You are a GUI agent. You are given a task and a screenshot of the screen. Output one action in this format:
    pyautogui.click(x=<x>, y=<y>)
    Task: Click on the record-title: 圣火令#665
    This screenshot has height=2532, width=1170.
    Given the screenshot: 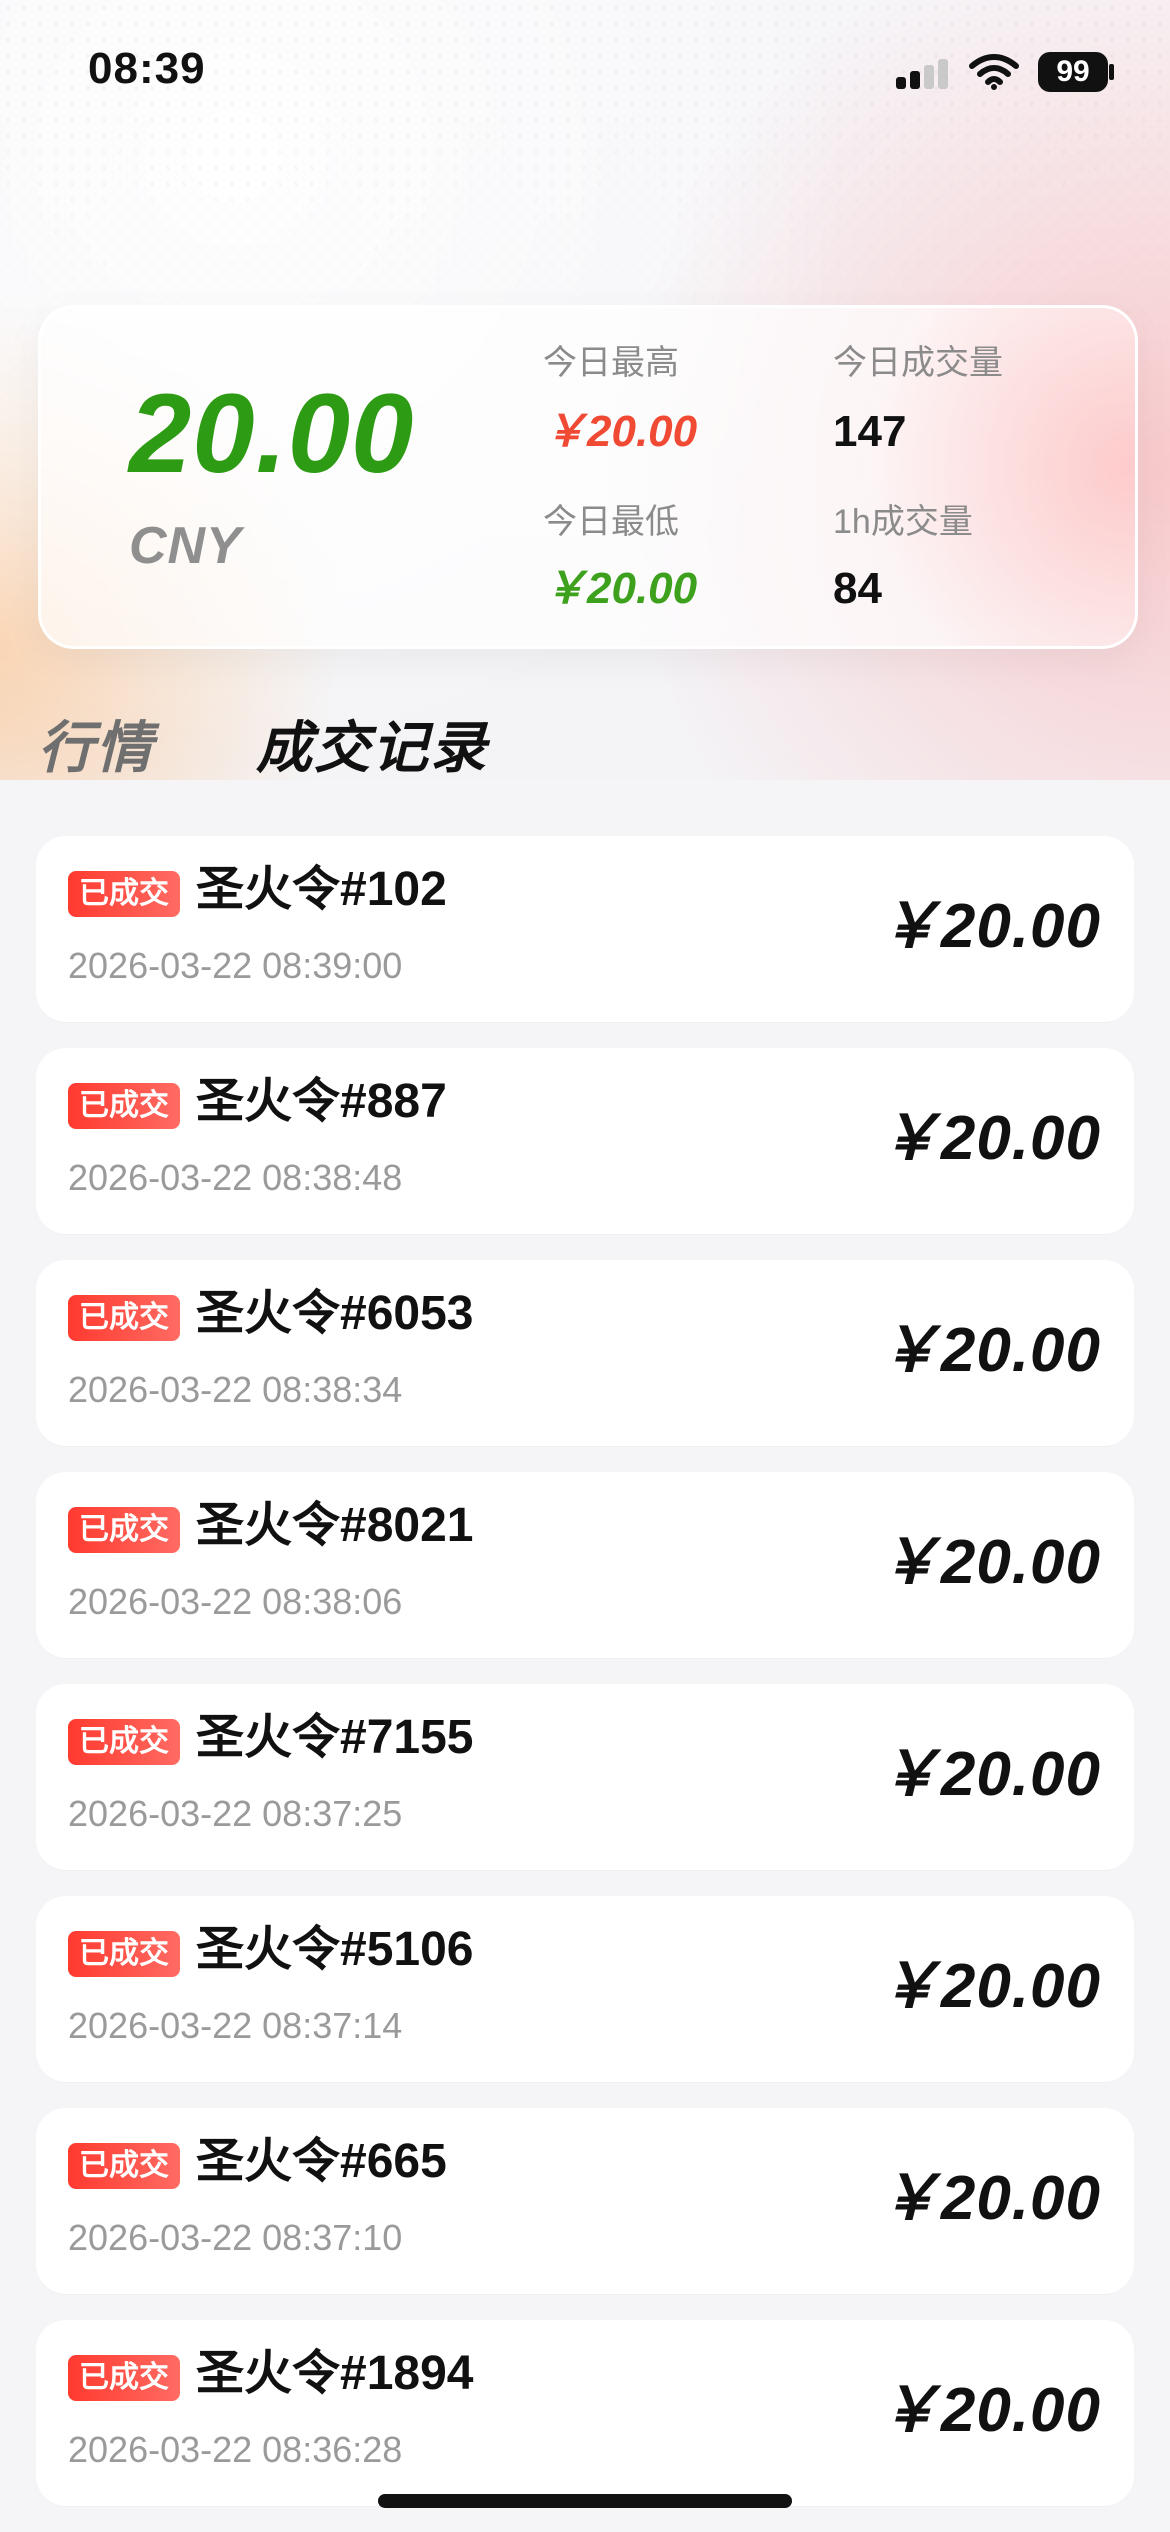 What is the action you would take?
    pyautogui.click(x=321, y=2161)
    